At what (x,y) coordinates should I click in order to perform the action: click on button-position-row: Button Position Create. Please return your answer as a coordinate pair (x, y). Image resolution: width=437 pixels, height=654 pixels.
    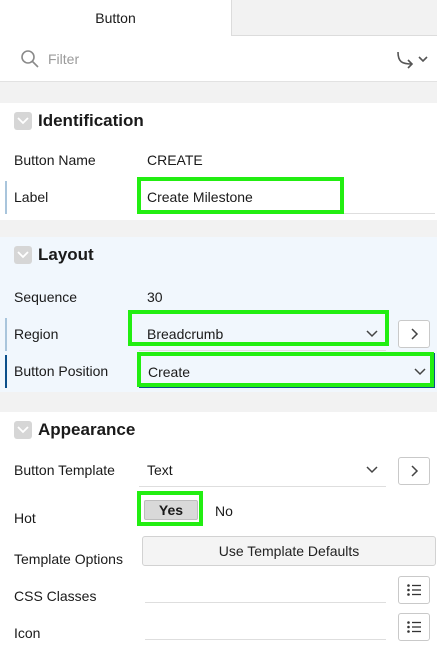
    Looking at the image, I should click on (218, 371).